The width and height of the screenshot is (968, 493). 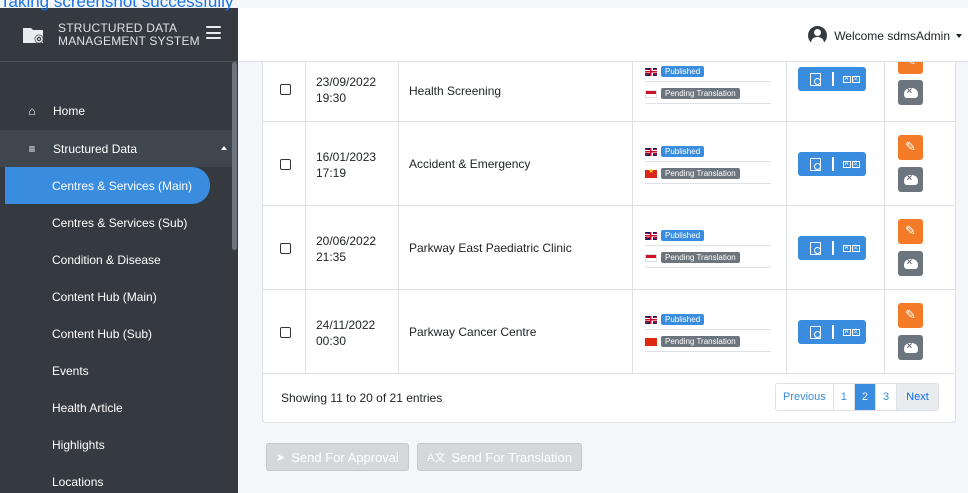 I want to click on row-date-day: 23/09/2022, so click(x=346, y=82).